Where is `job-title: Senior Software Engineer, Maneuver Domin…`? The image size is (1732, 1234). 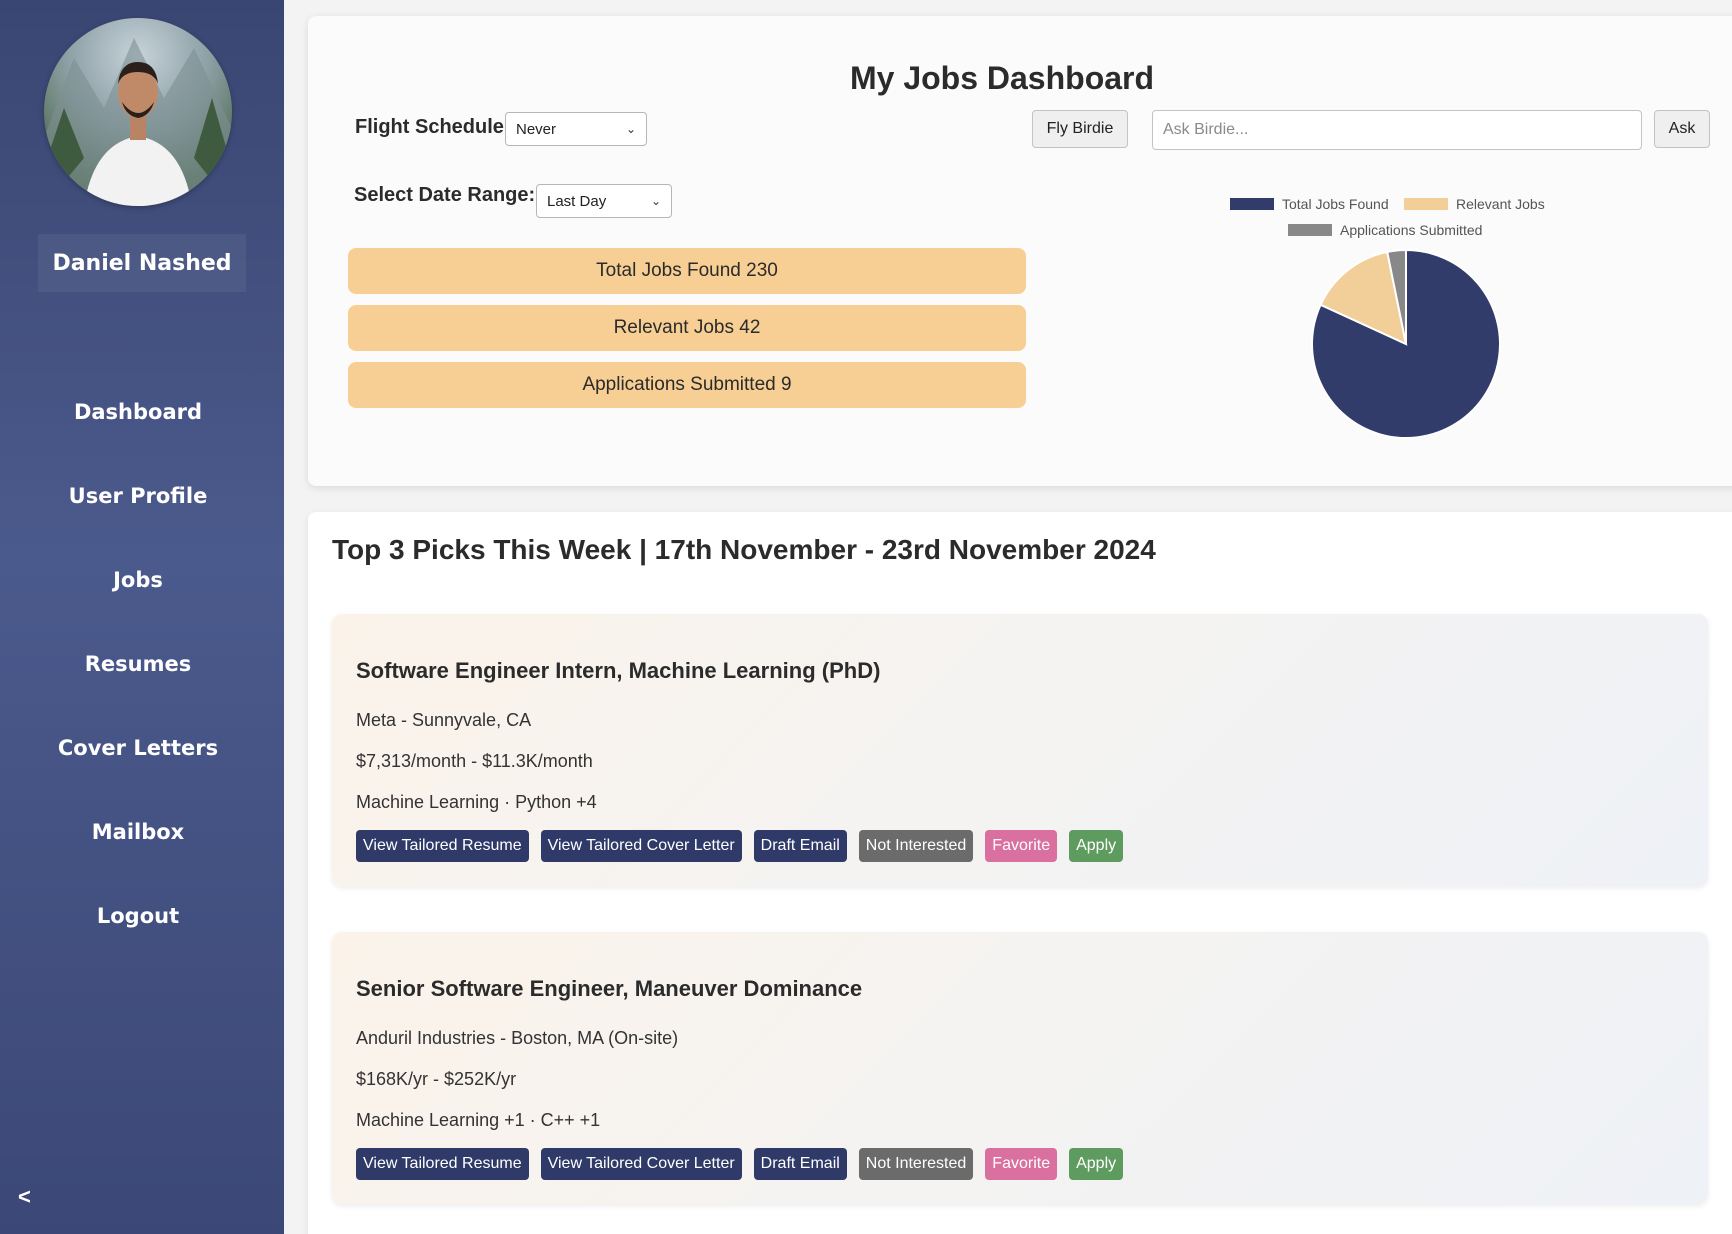
job-title: Senior Software Engineer, Maneuver Domin… is located at coordinates (609, 988).